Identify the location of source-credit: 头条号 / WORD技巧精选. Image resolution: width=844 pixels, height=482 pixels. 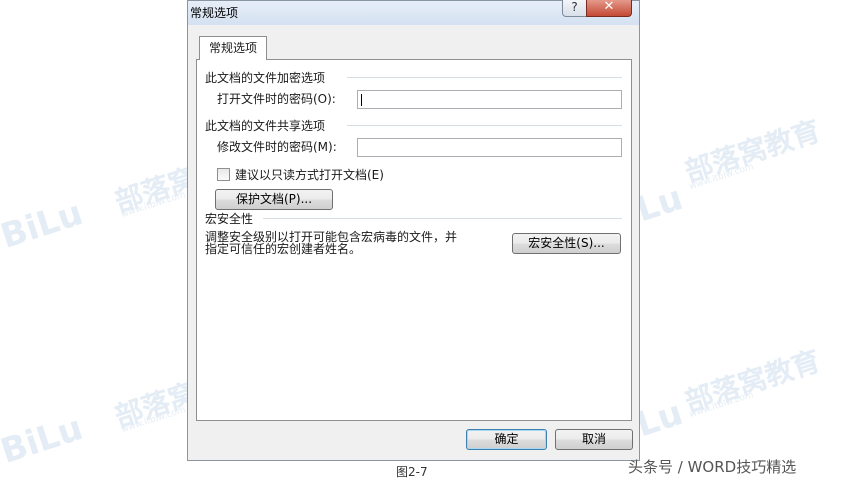
(712, 467).